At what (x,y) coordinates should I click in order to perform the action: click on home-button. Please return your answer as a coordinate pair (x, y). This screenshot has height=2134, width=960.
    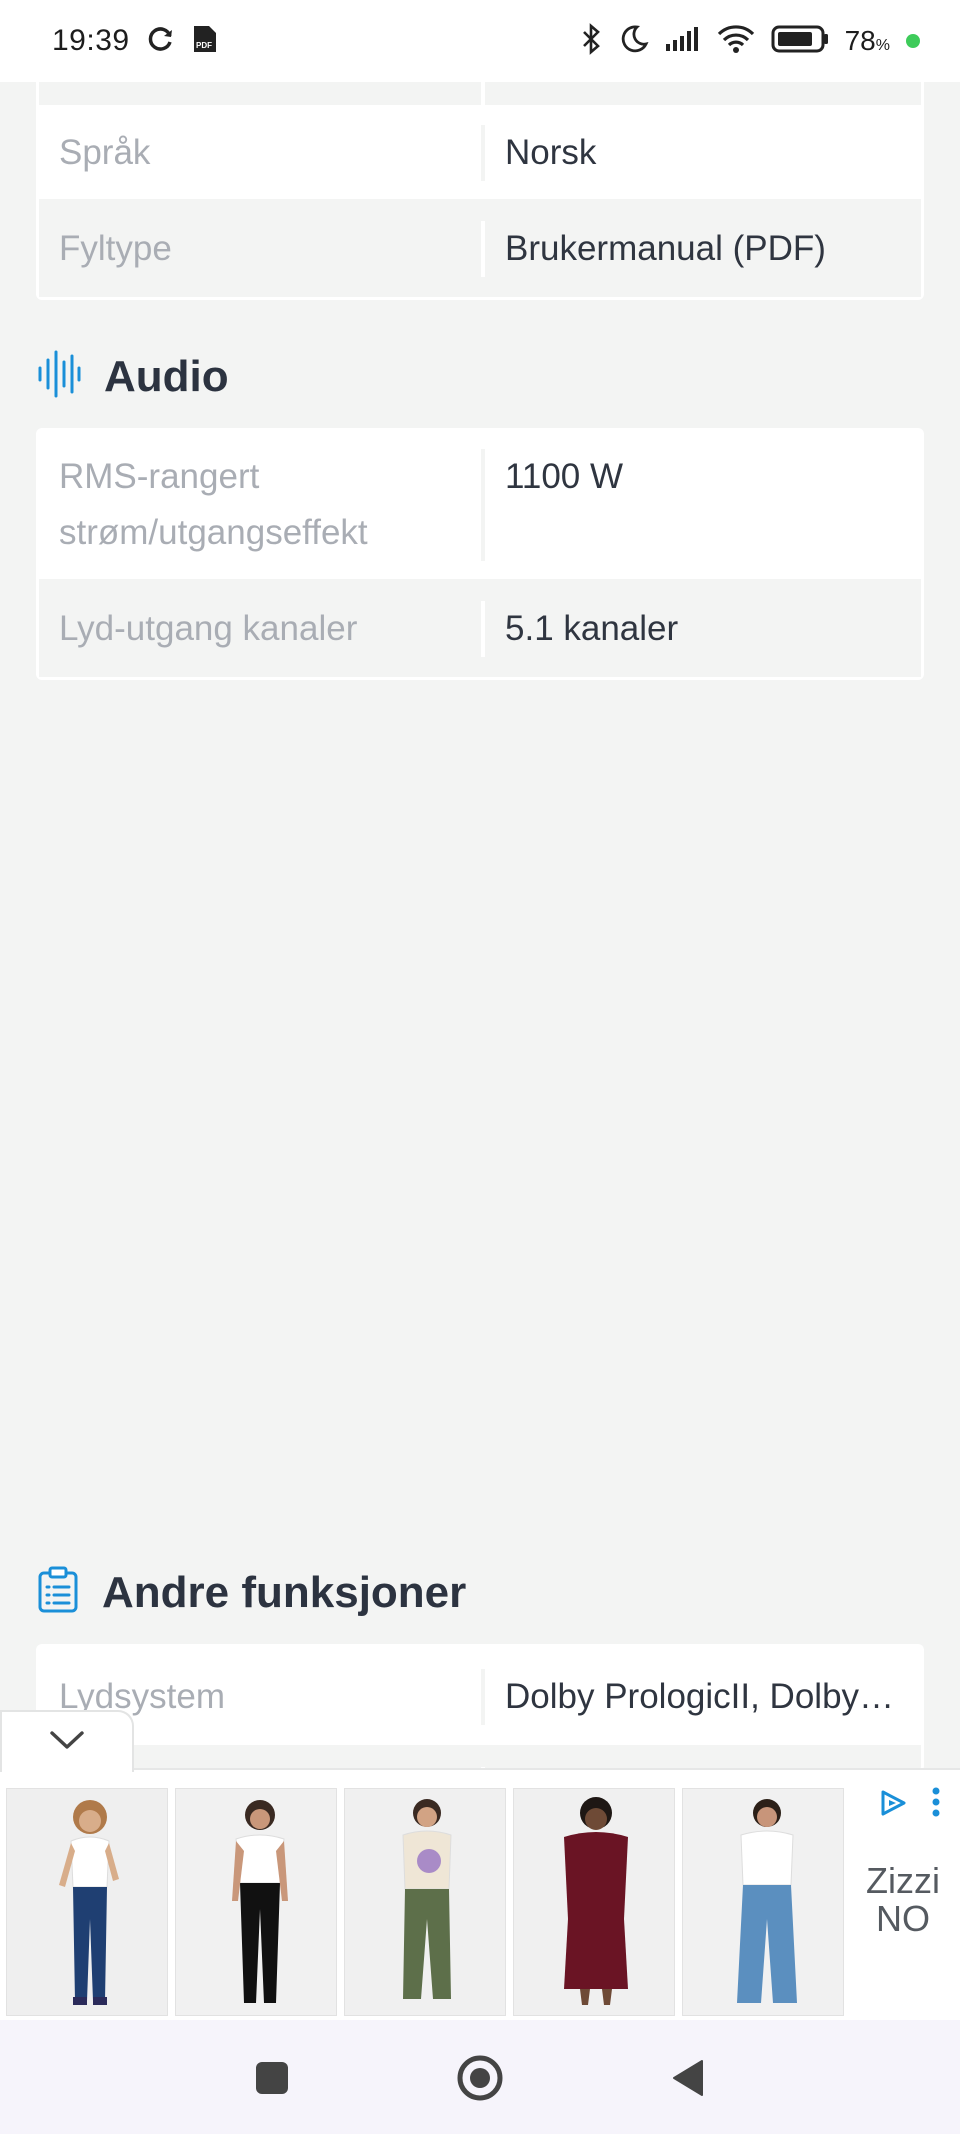
    Looking at the image, I should click on (480, 2078).